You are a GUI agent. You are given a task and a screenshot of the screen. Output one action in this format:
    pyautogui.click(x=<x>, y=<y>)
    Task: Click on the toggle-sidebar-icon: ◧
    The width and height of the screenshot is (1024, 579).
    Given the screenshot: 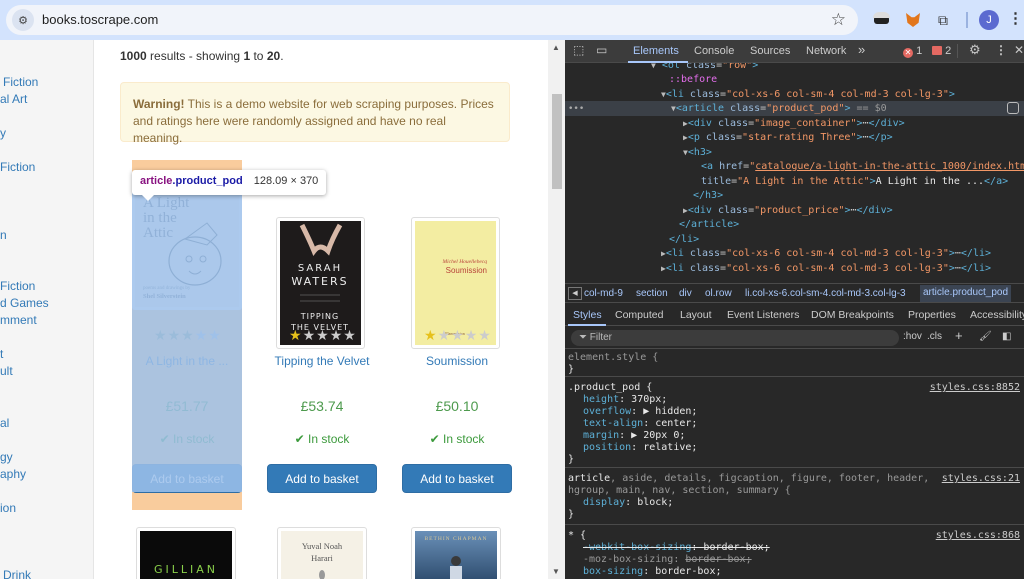 What is the action you would take?
    pyautogui.click(x=1006, y=336)
    